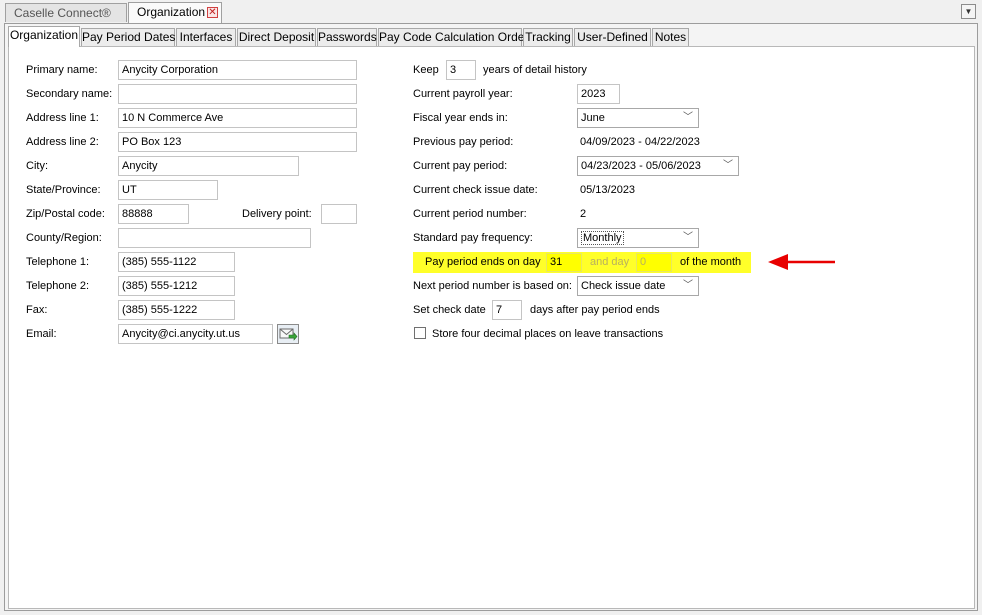 This screenshot has height=615, width=982. Describe the element at coordinates (176, 286) in the screenshot. I see `telephone-2-input: (385) 555-1212` at that location.